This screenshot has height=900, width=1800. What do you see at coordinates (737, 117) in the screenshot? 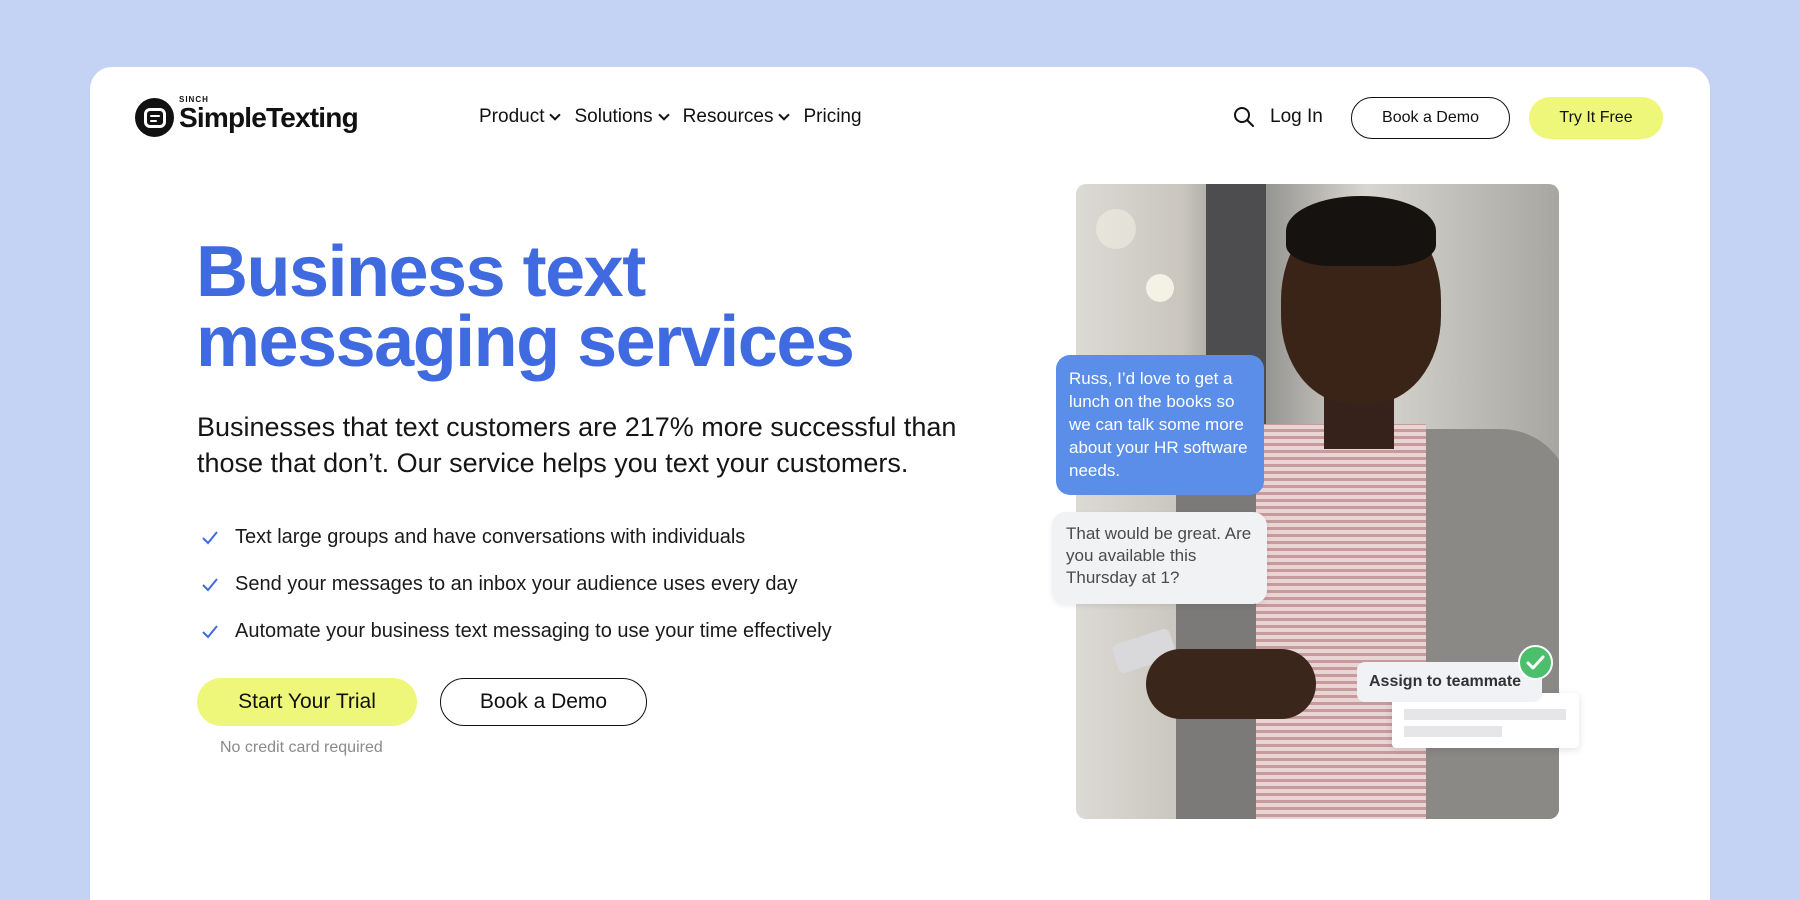
I see `nav-item-resources: Resources` at bounding box center [737, 117].